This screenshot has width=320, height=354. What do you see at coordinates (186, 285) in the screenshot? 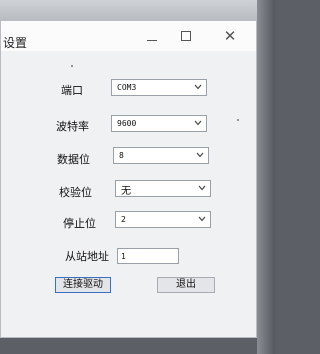
I see `exit-button: 退出` at bounding box center [186, 285].